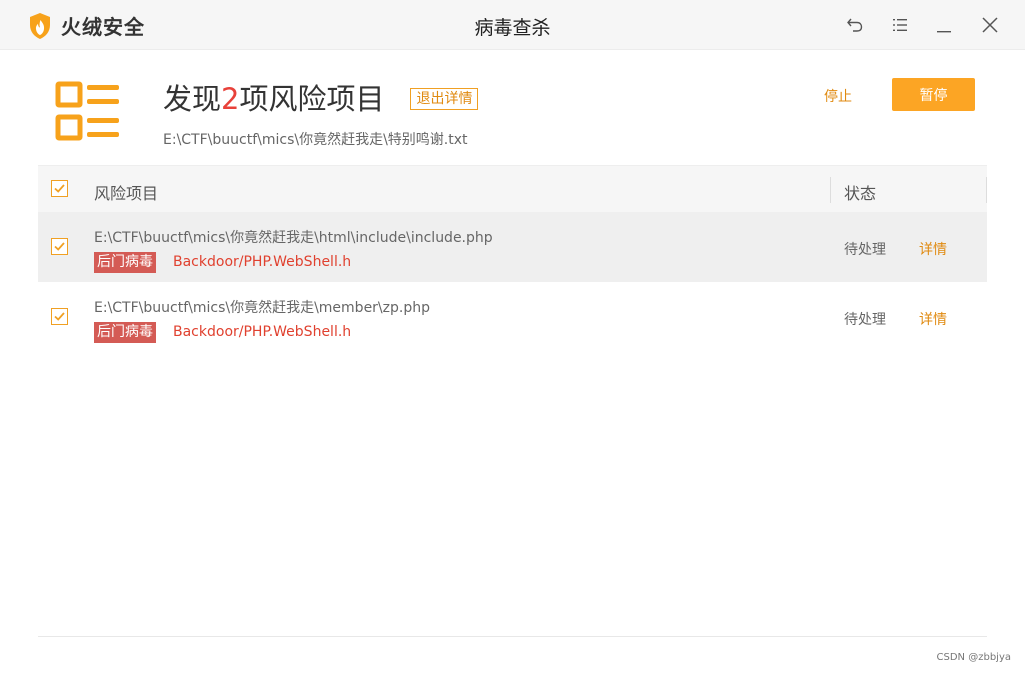  Describe the element at coordinates (512, 28) in the screenshot. I see `window-title: 病毒查杀` at that location.